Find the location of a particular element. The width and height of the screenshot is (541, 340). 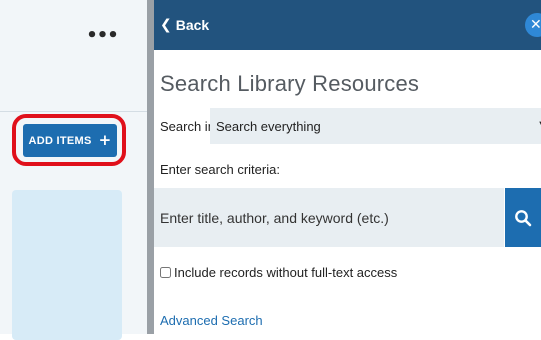

add-items-button: ADD ITEMS + is located at coordinates (70, 140).